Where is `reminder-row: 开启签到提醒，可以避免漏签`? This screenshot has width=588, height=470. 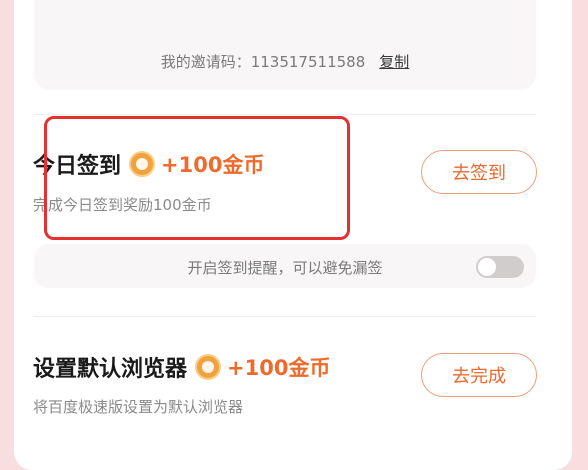 reminder-row: 开启签到提醒，可以避免漏签 is located at coordinates (285, 266).